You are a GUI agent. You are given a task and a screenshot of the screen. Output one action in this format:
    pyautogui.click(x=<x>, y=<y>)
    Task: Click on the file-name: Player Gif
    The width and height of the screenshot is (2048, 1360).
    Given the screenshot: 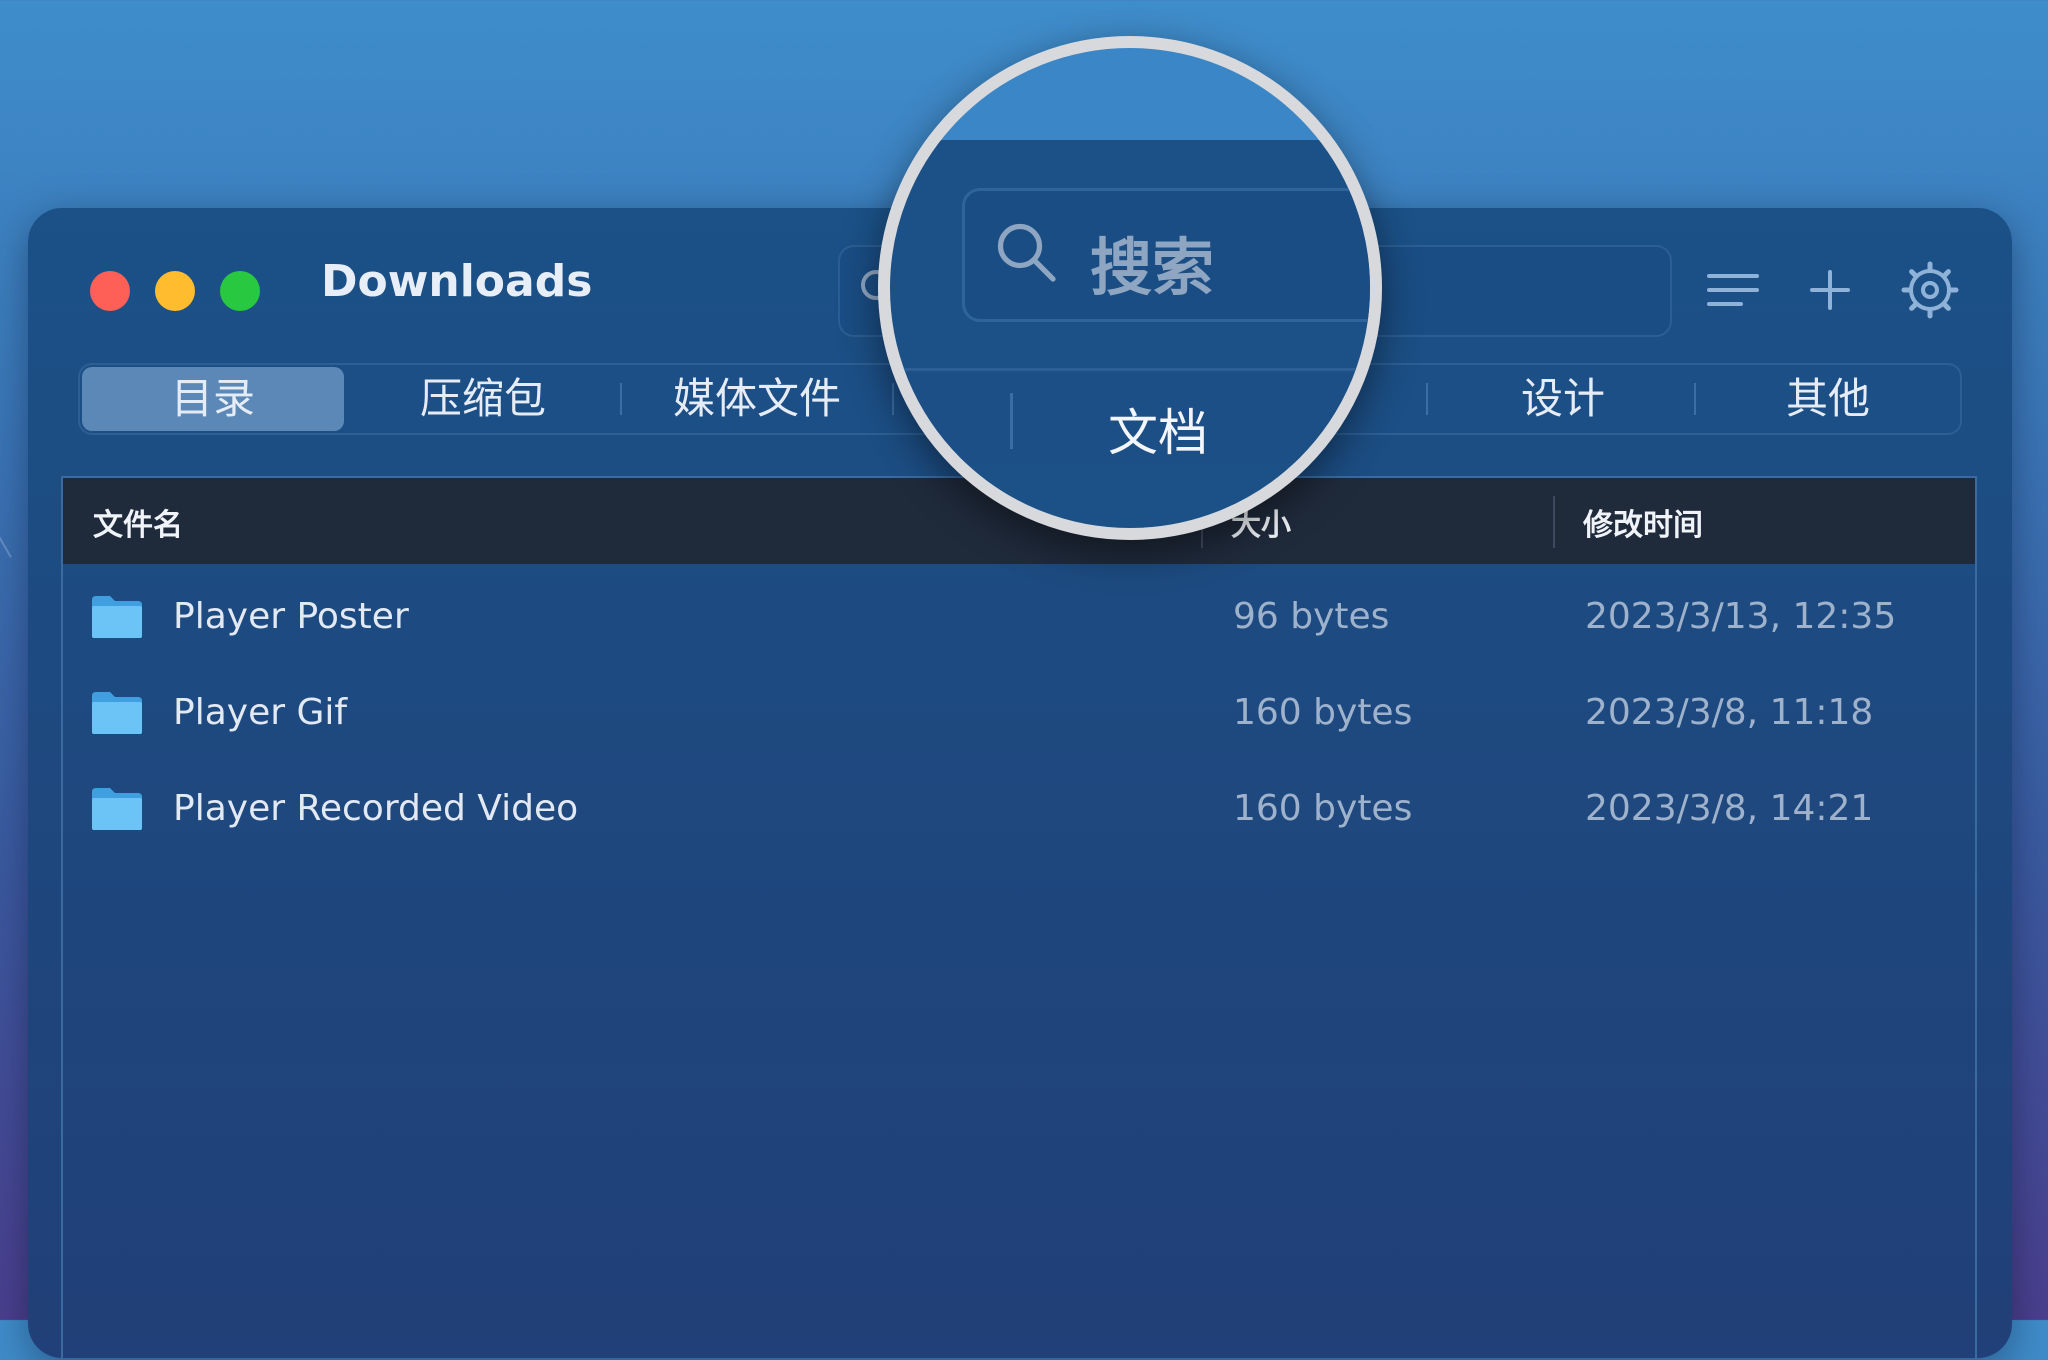 What is the action you would take?
    pyautogui.click(x=260, y=712)
    